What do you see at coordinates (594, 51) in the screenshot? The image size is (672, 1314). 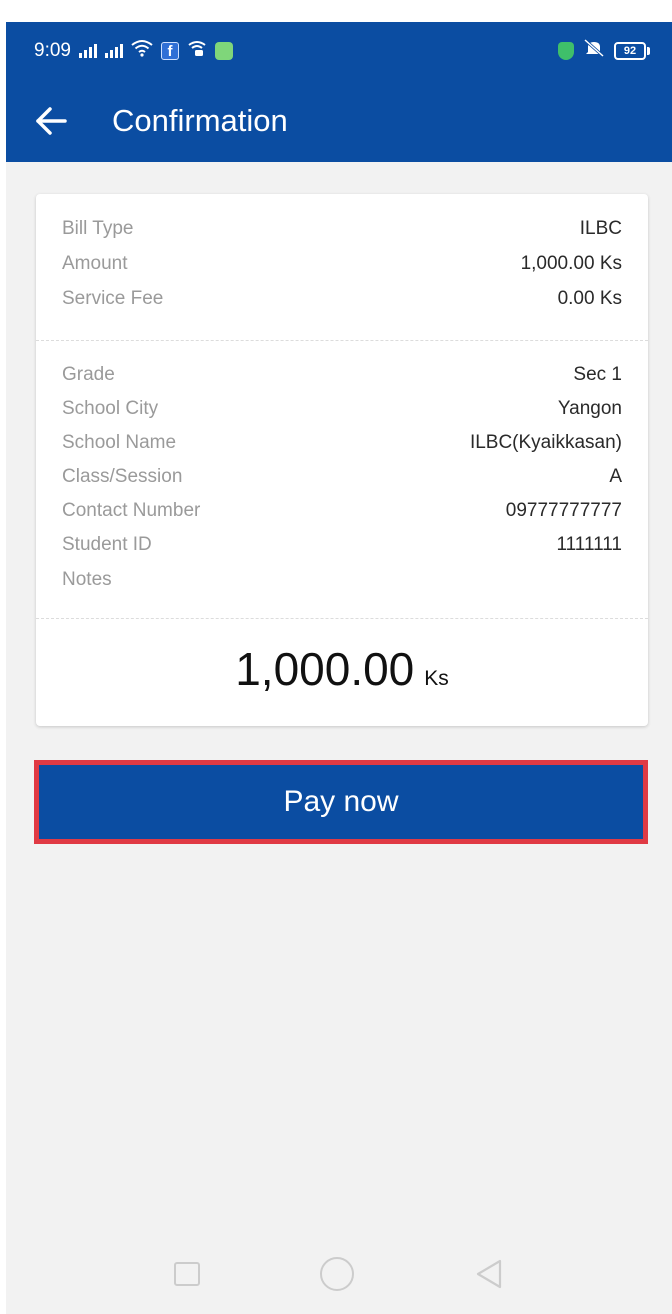 I see `mute-icon` at bounding box center [594, 51].